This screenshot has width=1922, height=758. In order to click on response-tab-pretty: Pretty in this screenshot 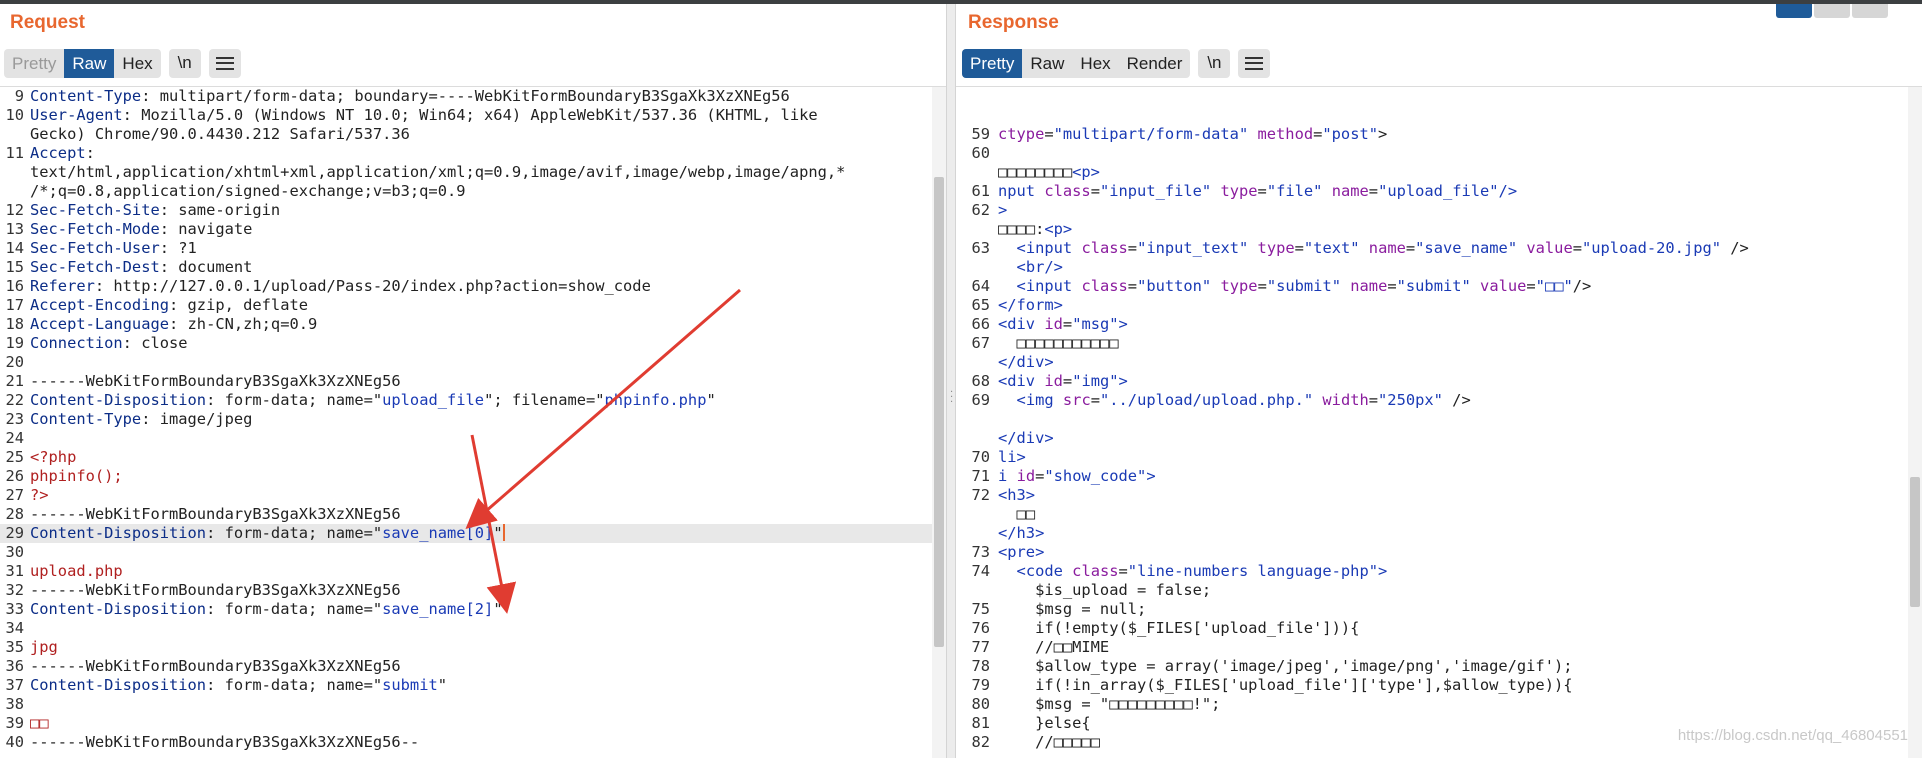, I will do `click(992, 63)`.